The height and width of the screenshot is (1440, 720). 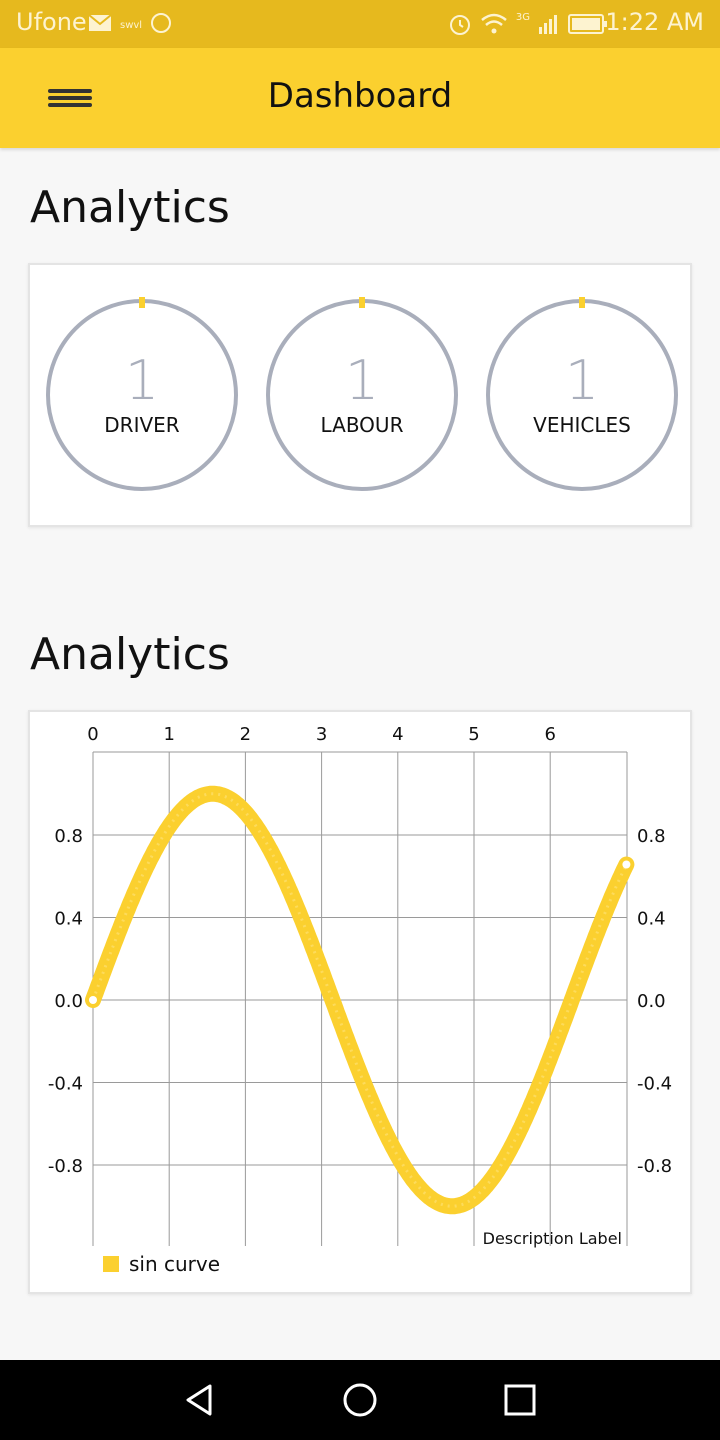 What do you see at coordinates (360, 24) in the screenshot?
I see `status-bar: Ufone swvl 3G 1:22 AM` at bounding box center [360, 24].